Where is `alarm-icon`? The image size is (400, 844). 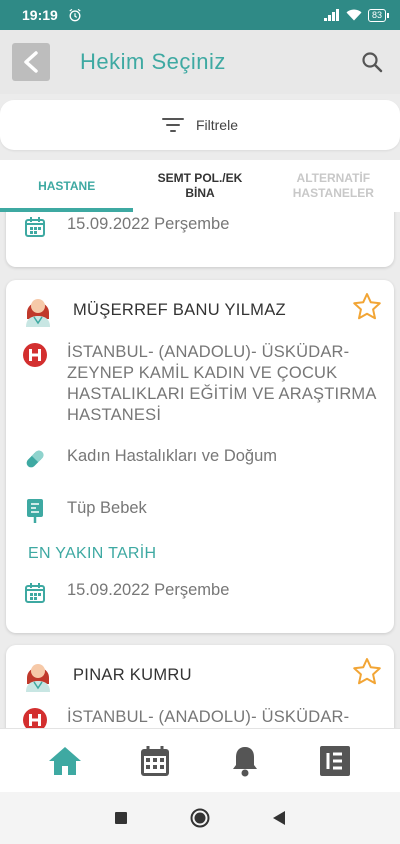
alarm-icon is located at coordinates (75, 15).